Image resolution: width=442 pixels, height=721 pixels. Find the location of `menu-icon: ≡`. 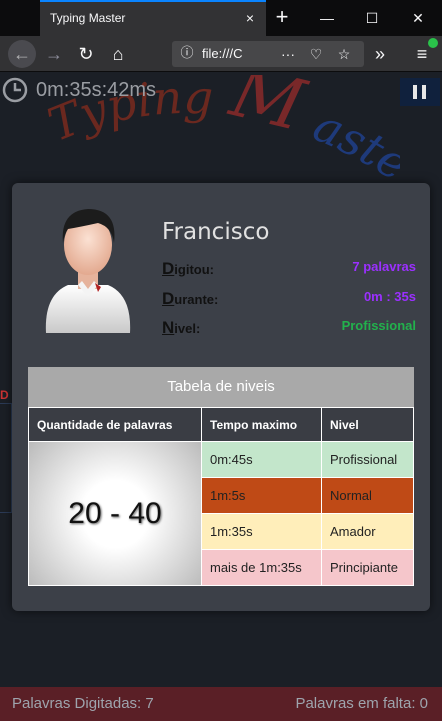

menu-icon: ≡ is located at coordinates (423, 53).